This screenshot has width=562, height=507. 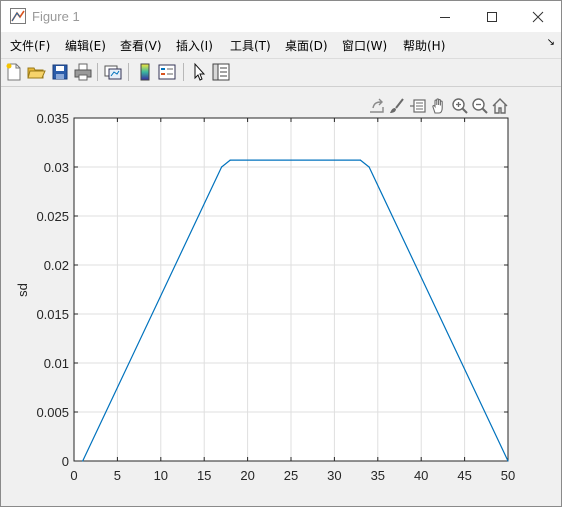 What do you see at coordinates (247, 475) in the screenshot?
I see `x-tick-label: 20` at bounding box center [247, 475].